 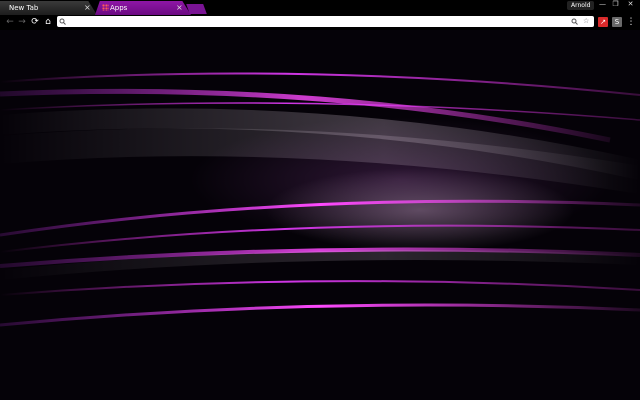 What do you see at coordinates (602, 4) in the screenshot?
I see `minimize-button: —` at bounding box center [602, 4].